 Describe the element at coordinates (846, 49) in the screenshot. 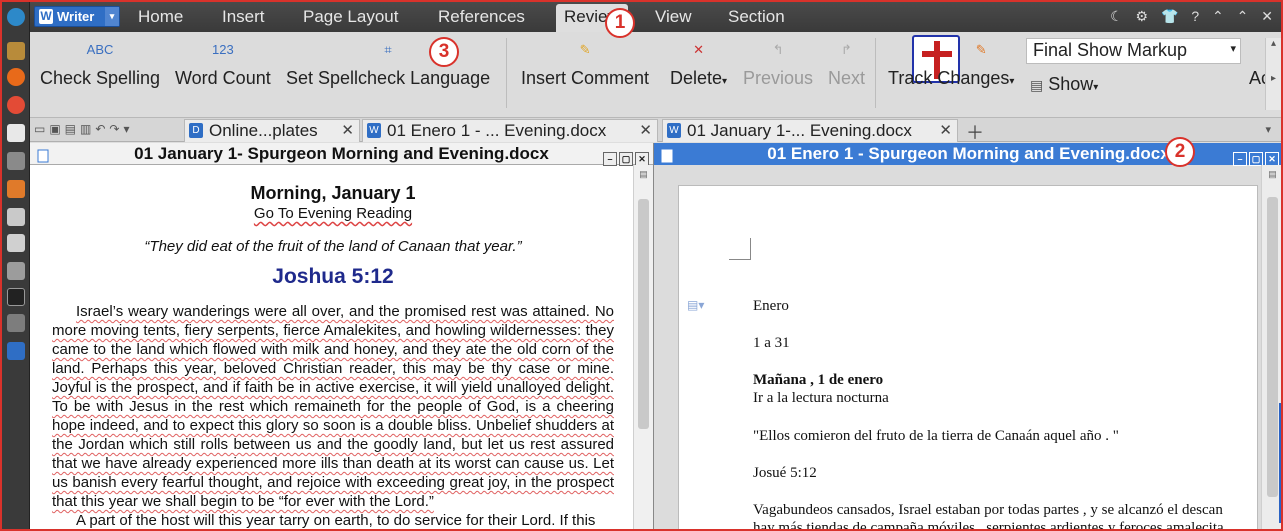

I see `next-icon: ↱` at that location.